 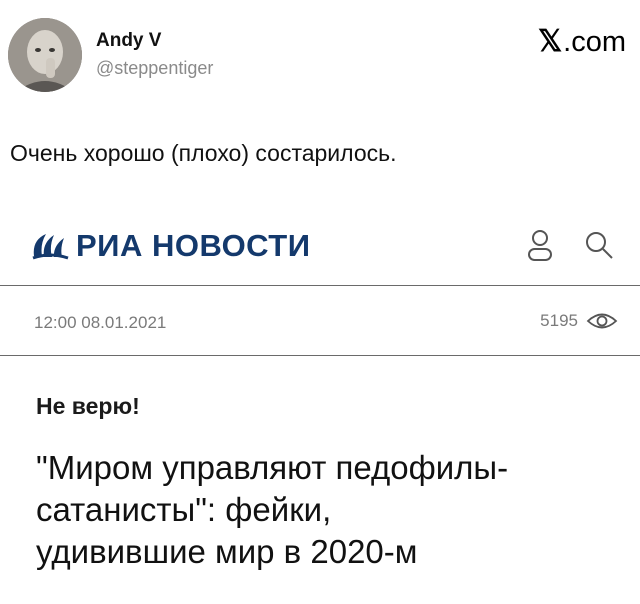 I want to click on site-name: РИА НОВОСТИ, so click(x=193, y=245).